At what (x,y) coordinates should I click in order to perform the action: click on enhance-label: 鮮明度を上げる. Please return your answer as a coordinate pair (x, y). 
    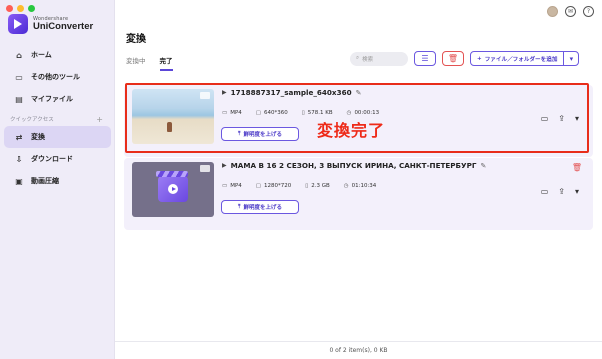
    Looking at the image, I should click on (262, 208).